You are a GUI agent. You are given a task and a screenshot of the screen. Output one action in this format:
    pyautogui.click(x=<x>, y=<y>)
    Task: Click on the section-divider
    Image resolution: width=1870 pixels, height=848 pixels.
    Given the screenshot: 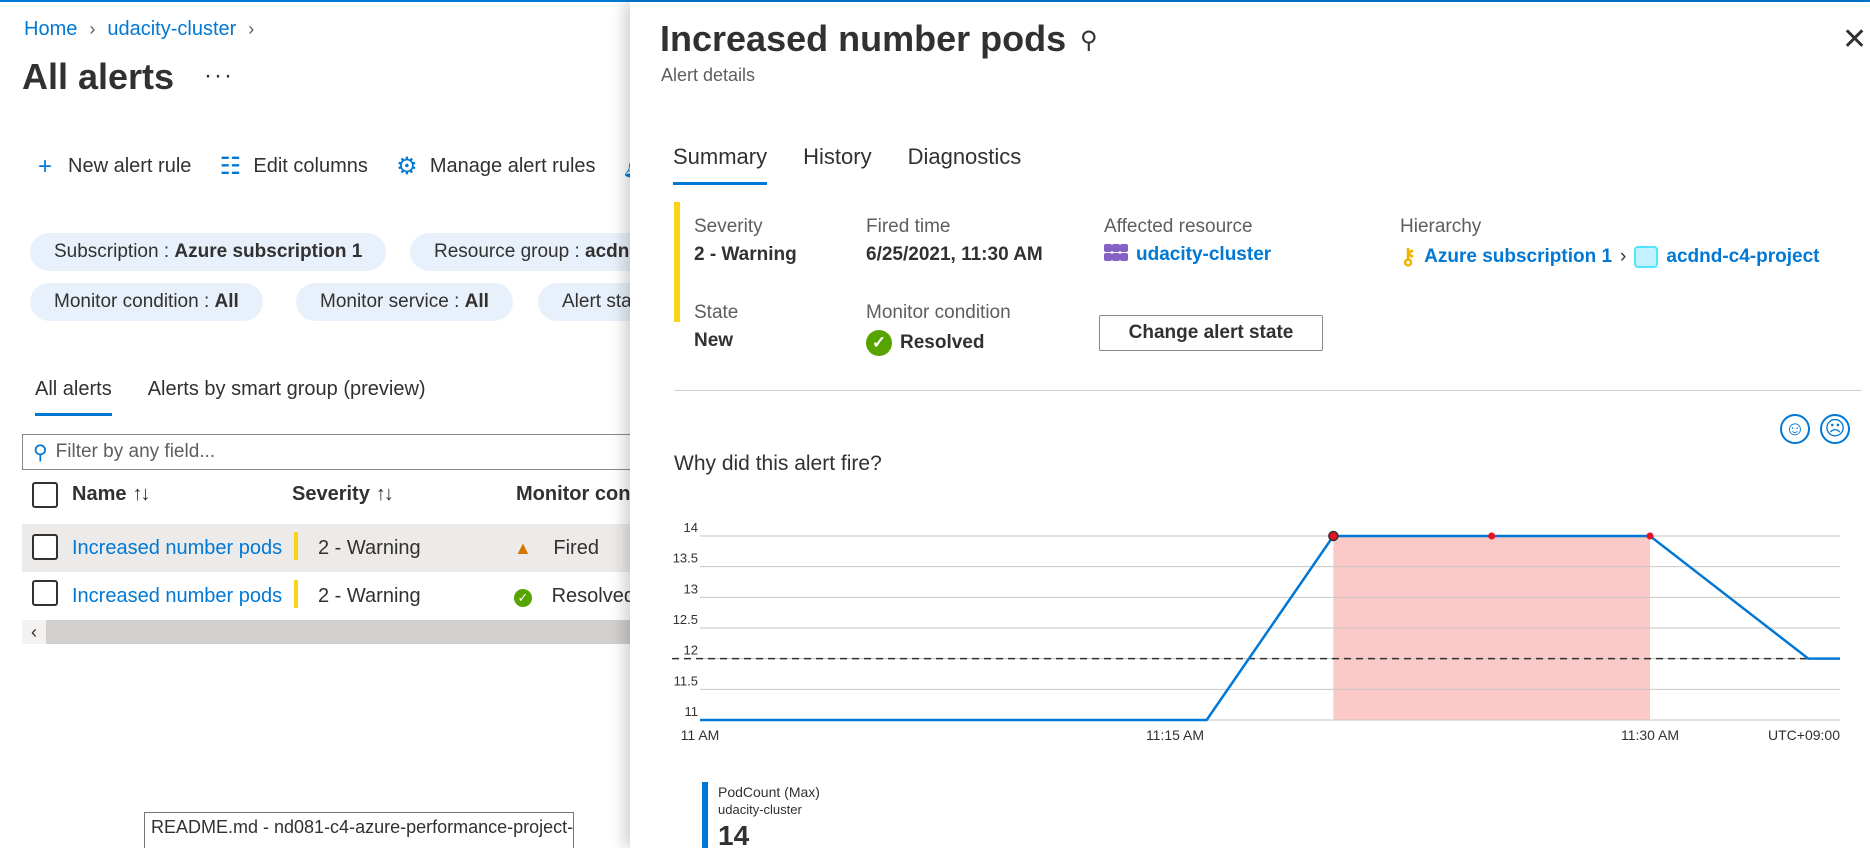 What is the action you would take?
    pyautogui.click(x=1268, y=390)
    